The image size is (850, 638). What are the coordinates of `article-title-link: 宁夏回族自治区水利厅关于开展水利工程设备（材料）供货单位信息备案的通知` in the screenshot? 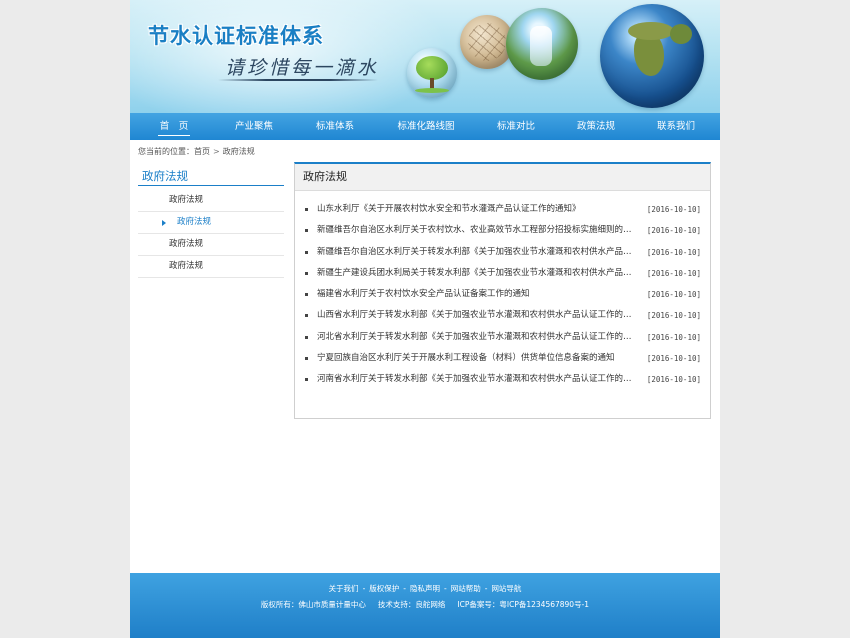 It's located at (476, 358).